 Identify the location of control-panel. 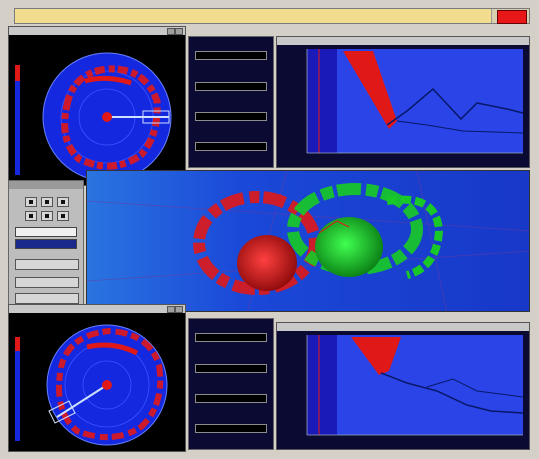
(46, 244).